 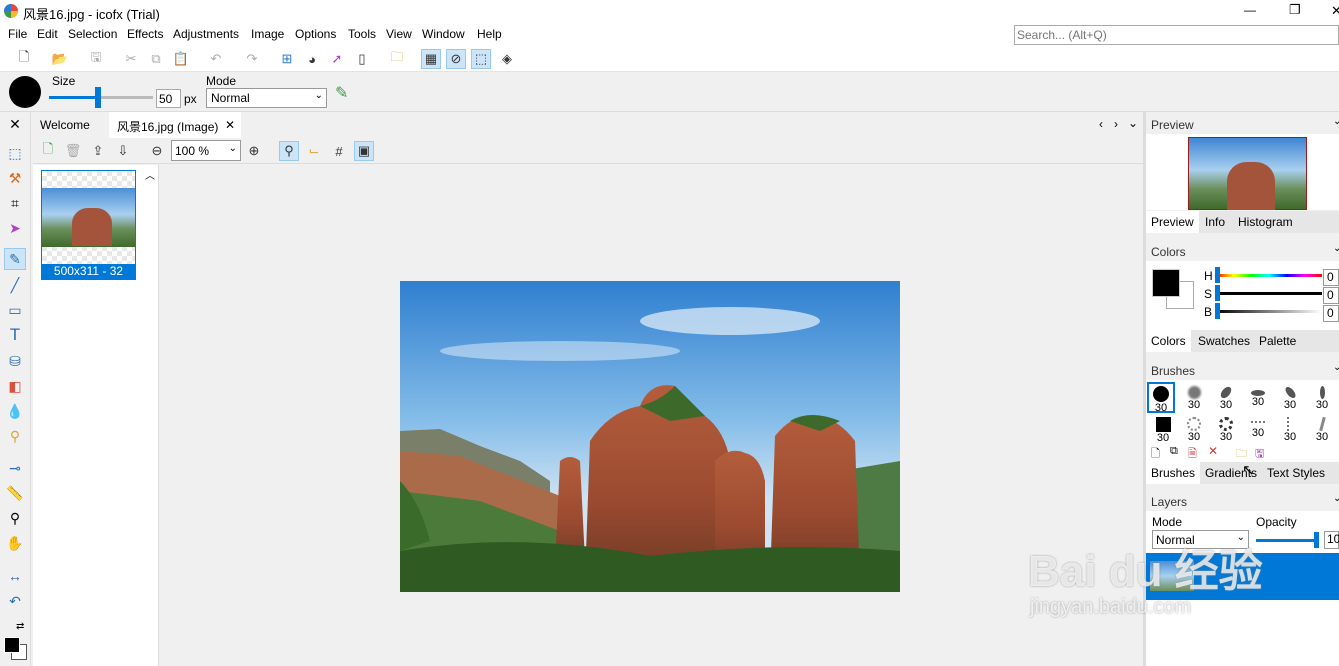 I want to click on new-file-icon: 🗋, so click(x=24, y=59).